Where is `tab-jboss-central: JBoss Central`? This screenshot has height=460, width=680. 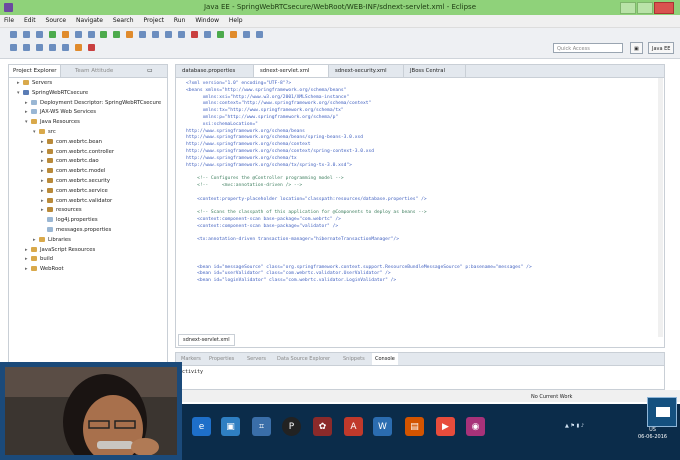 tab-jboss-central: JBoss Central is located at coordinates (435, 71).